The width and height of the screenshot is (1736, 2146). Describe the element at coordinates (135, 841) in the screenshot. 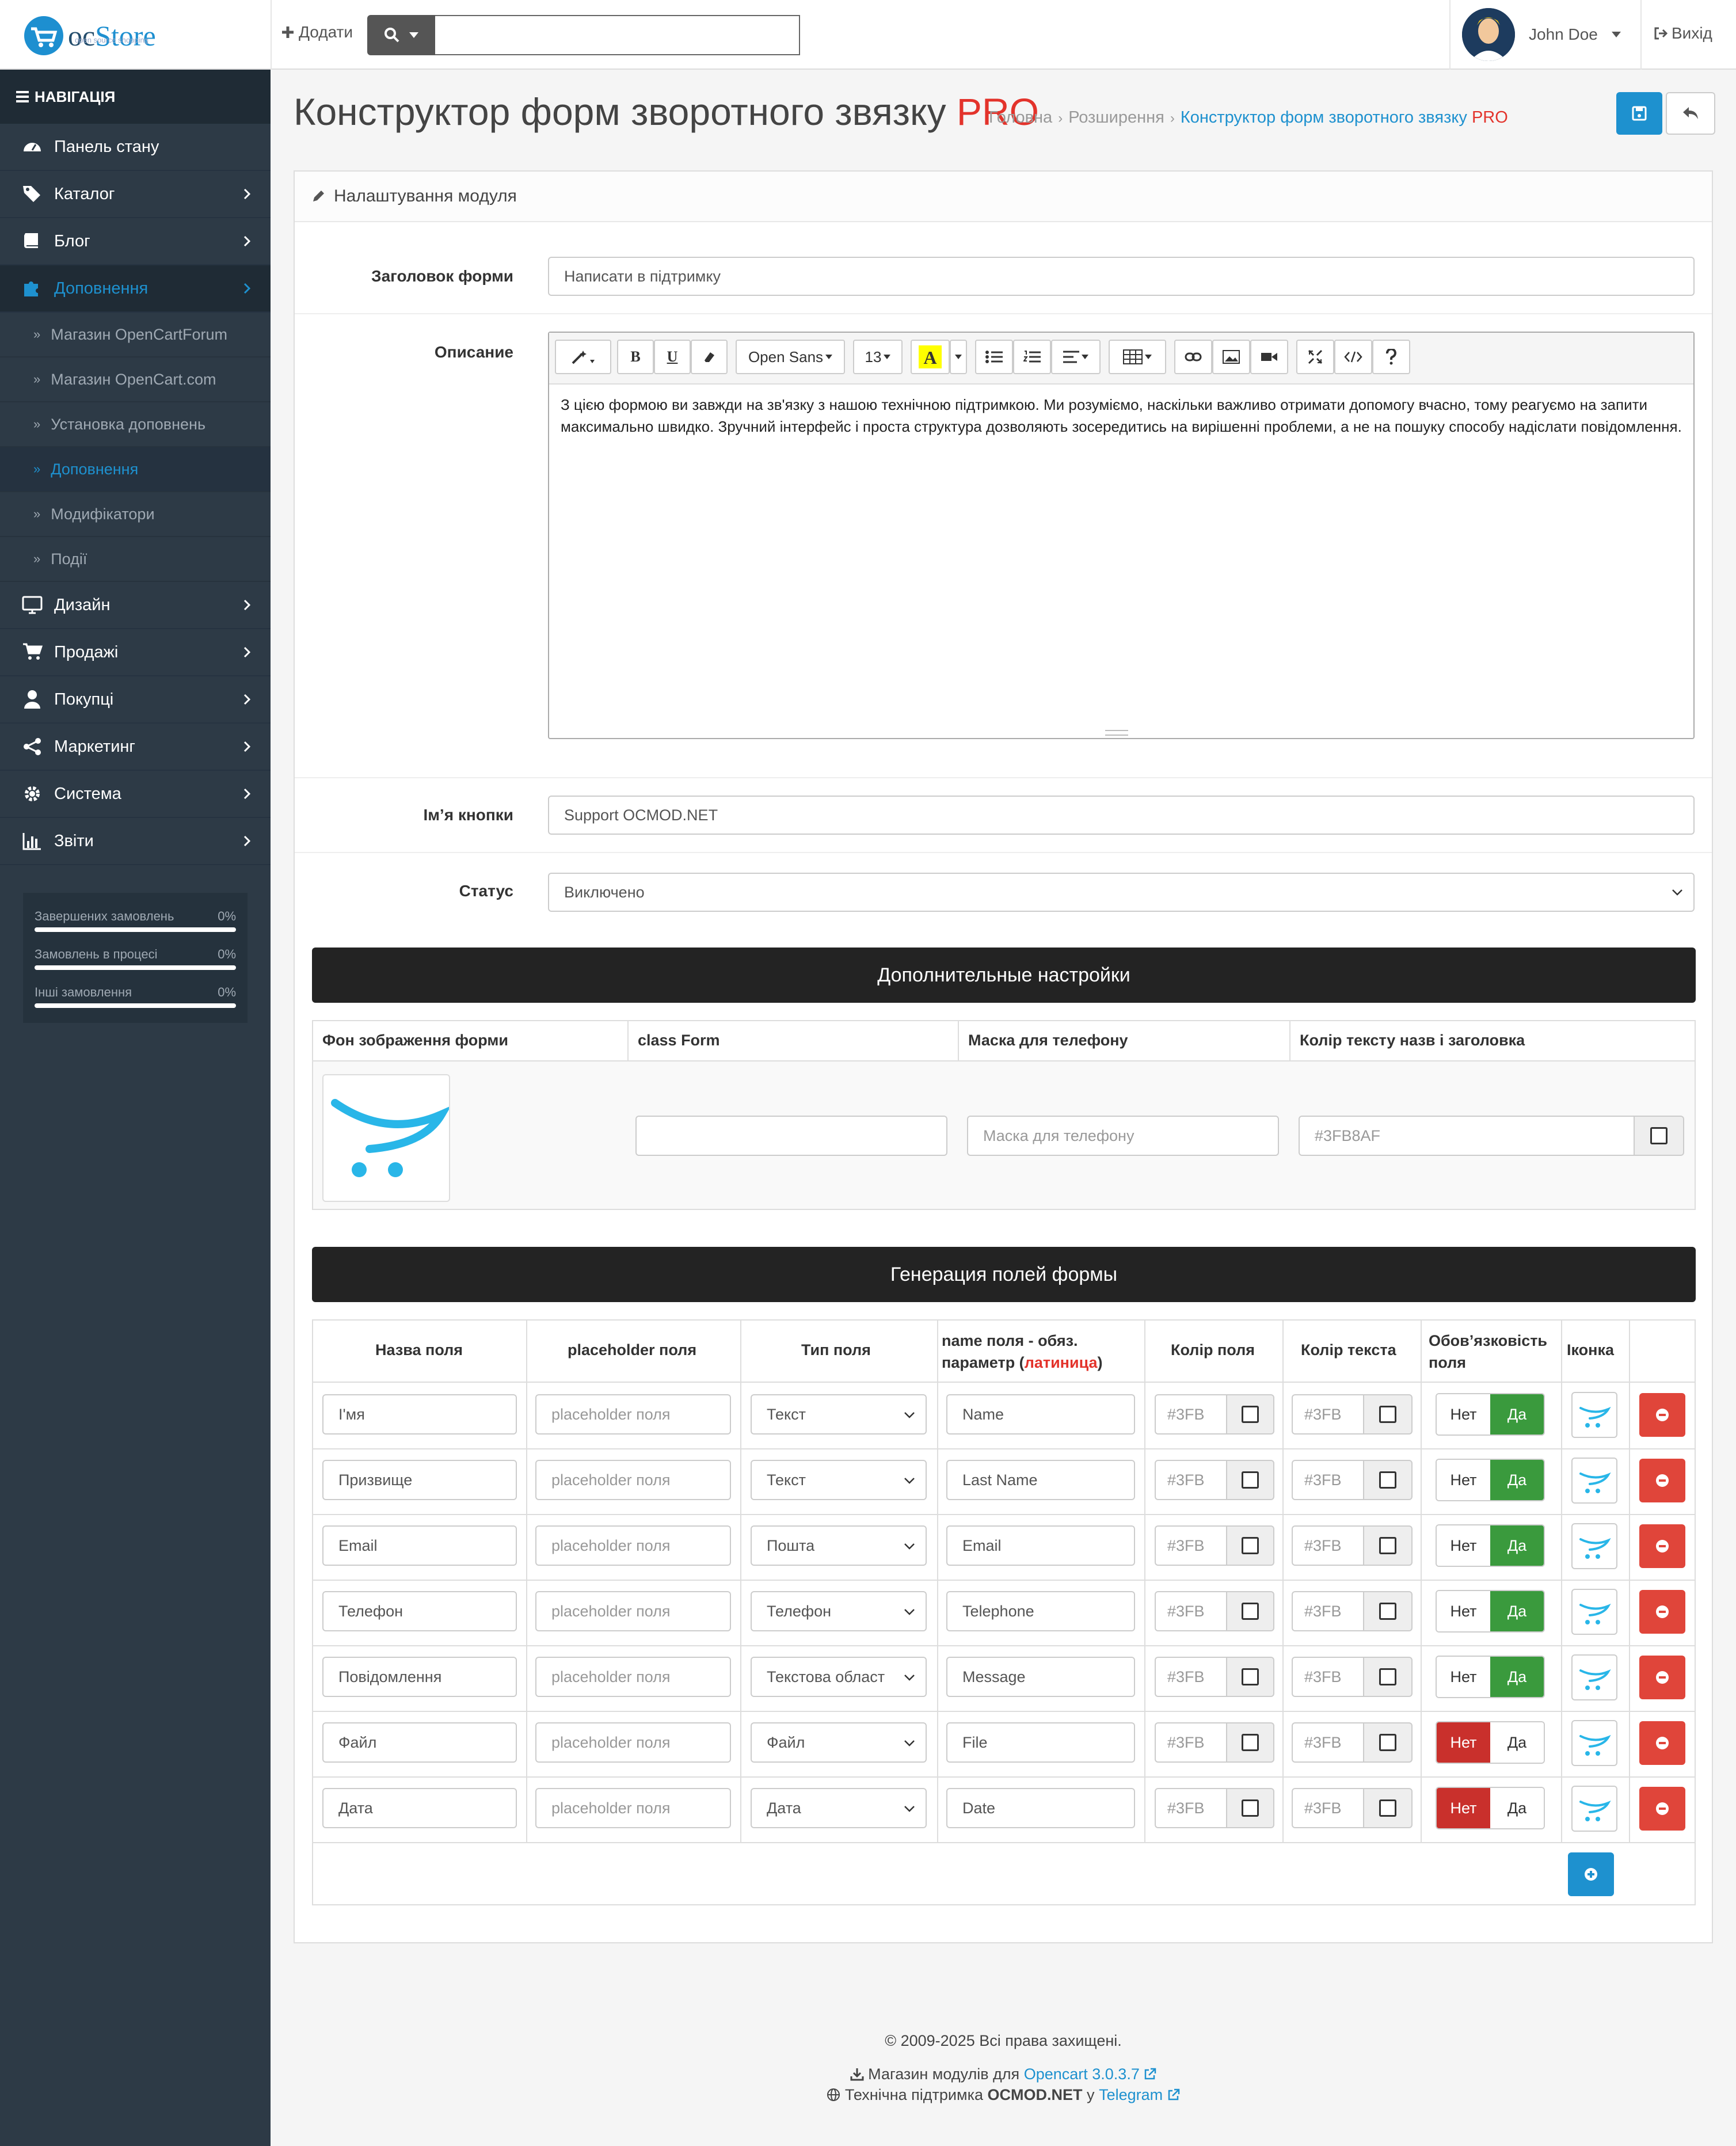

I see `sidebar-item: Звіти` at that location.